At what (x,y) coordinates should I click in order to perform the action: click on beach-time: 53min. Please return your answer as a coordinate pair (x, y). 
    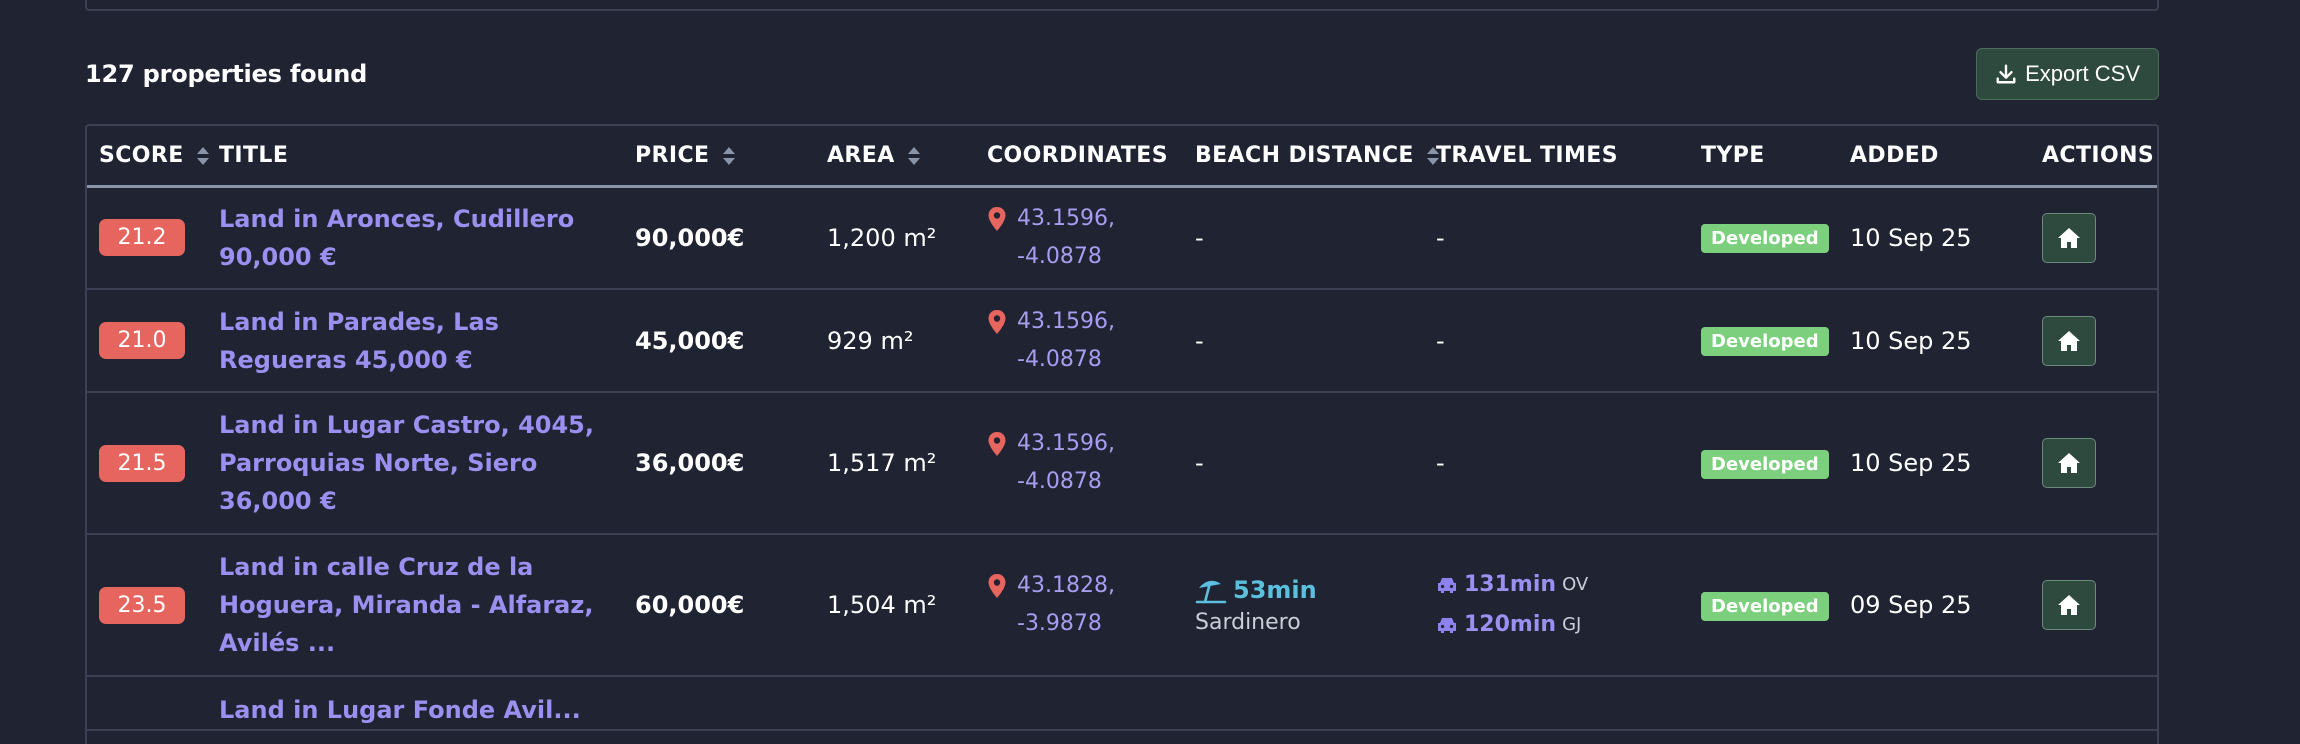
    Looking at the image, I should click on (1275, 589).